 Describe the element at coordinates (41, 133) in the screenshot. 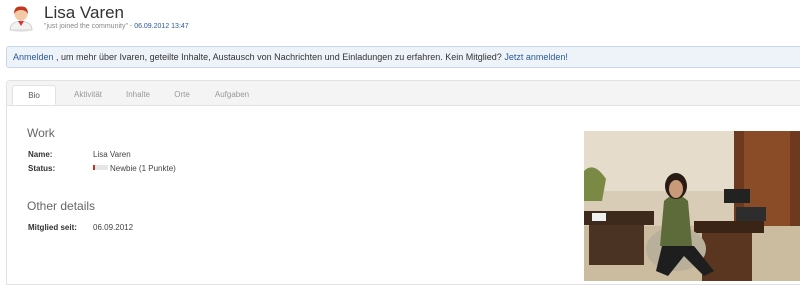

I see `work-section-title: Work` at that location.